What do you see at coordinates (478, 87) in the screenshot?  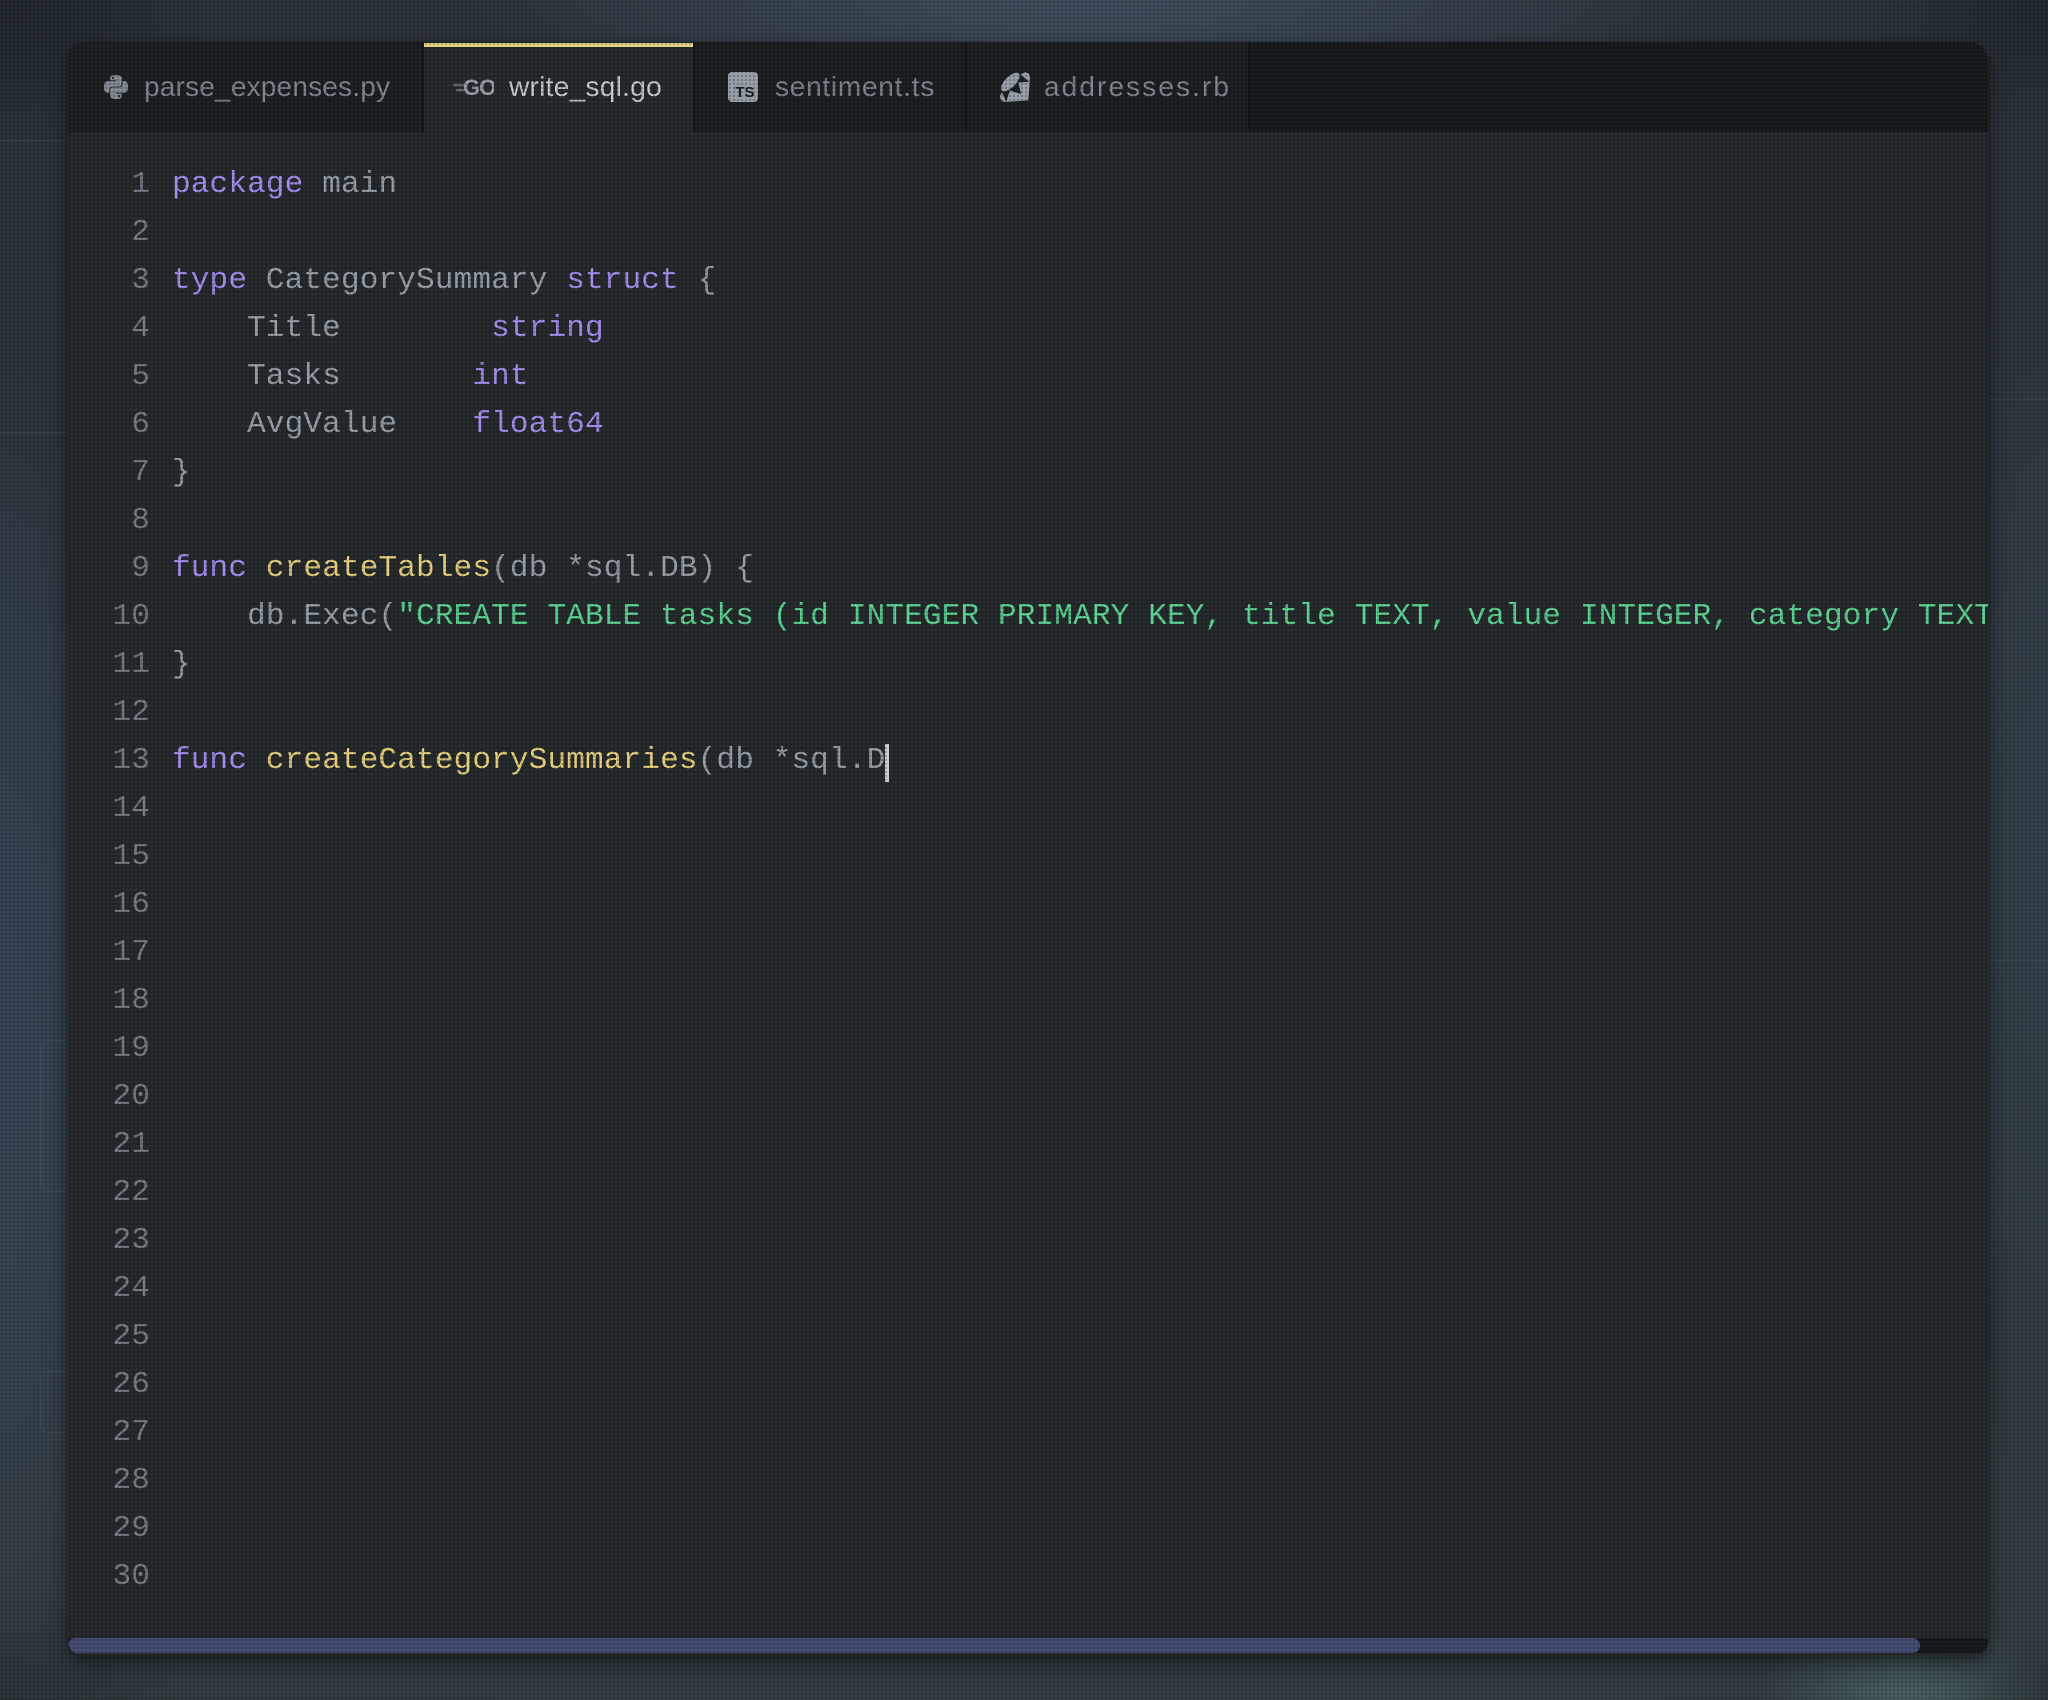 I see `svg-text: GO` at bounding box center [478, 87].